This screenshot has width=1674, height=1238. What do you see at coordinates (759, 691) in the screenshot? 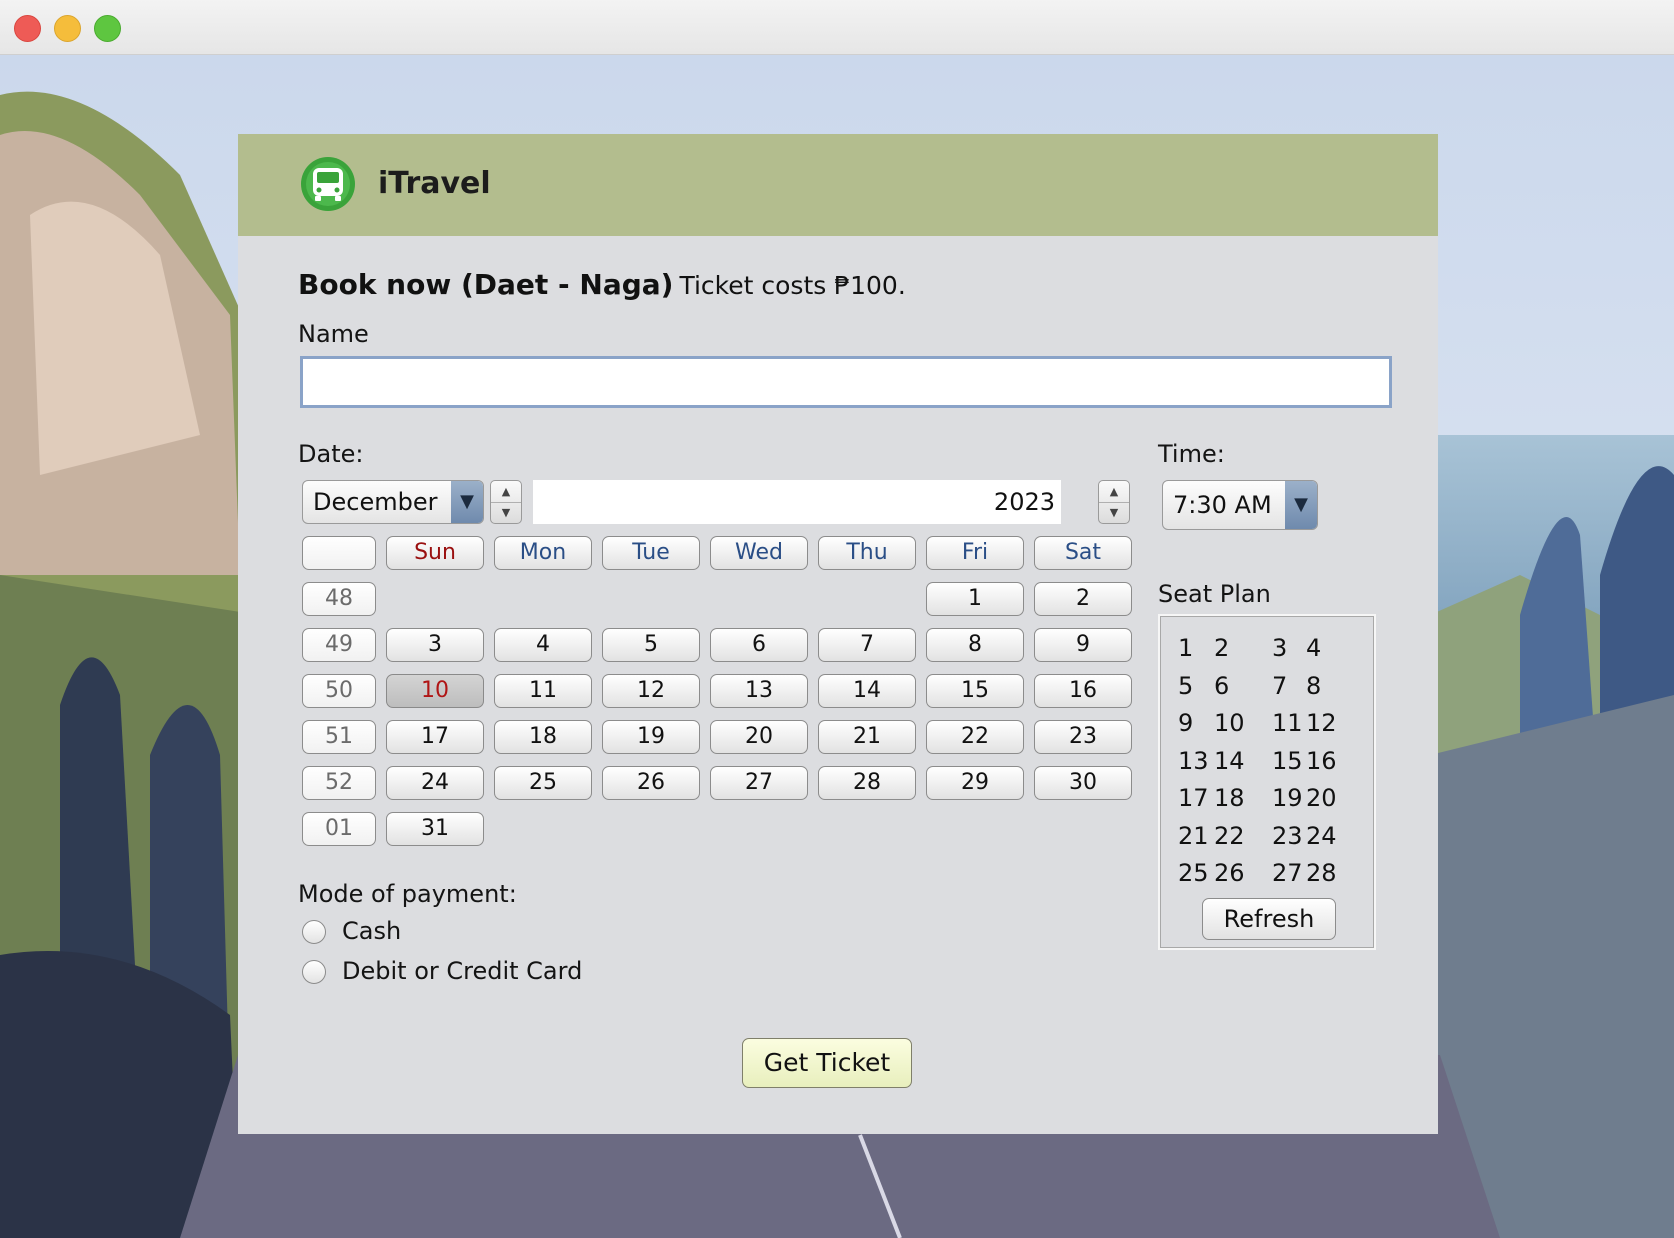
I see `calendar-day-13: 13` at bounding box center [759, 691].